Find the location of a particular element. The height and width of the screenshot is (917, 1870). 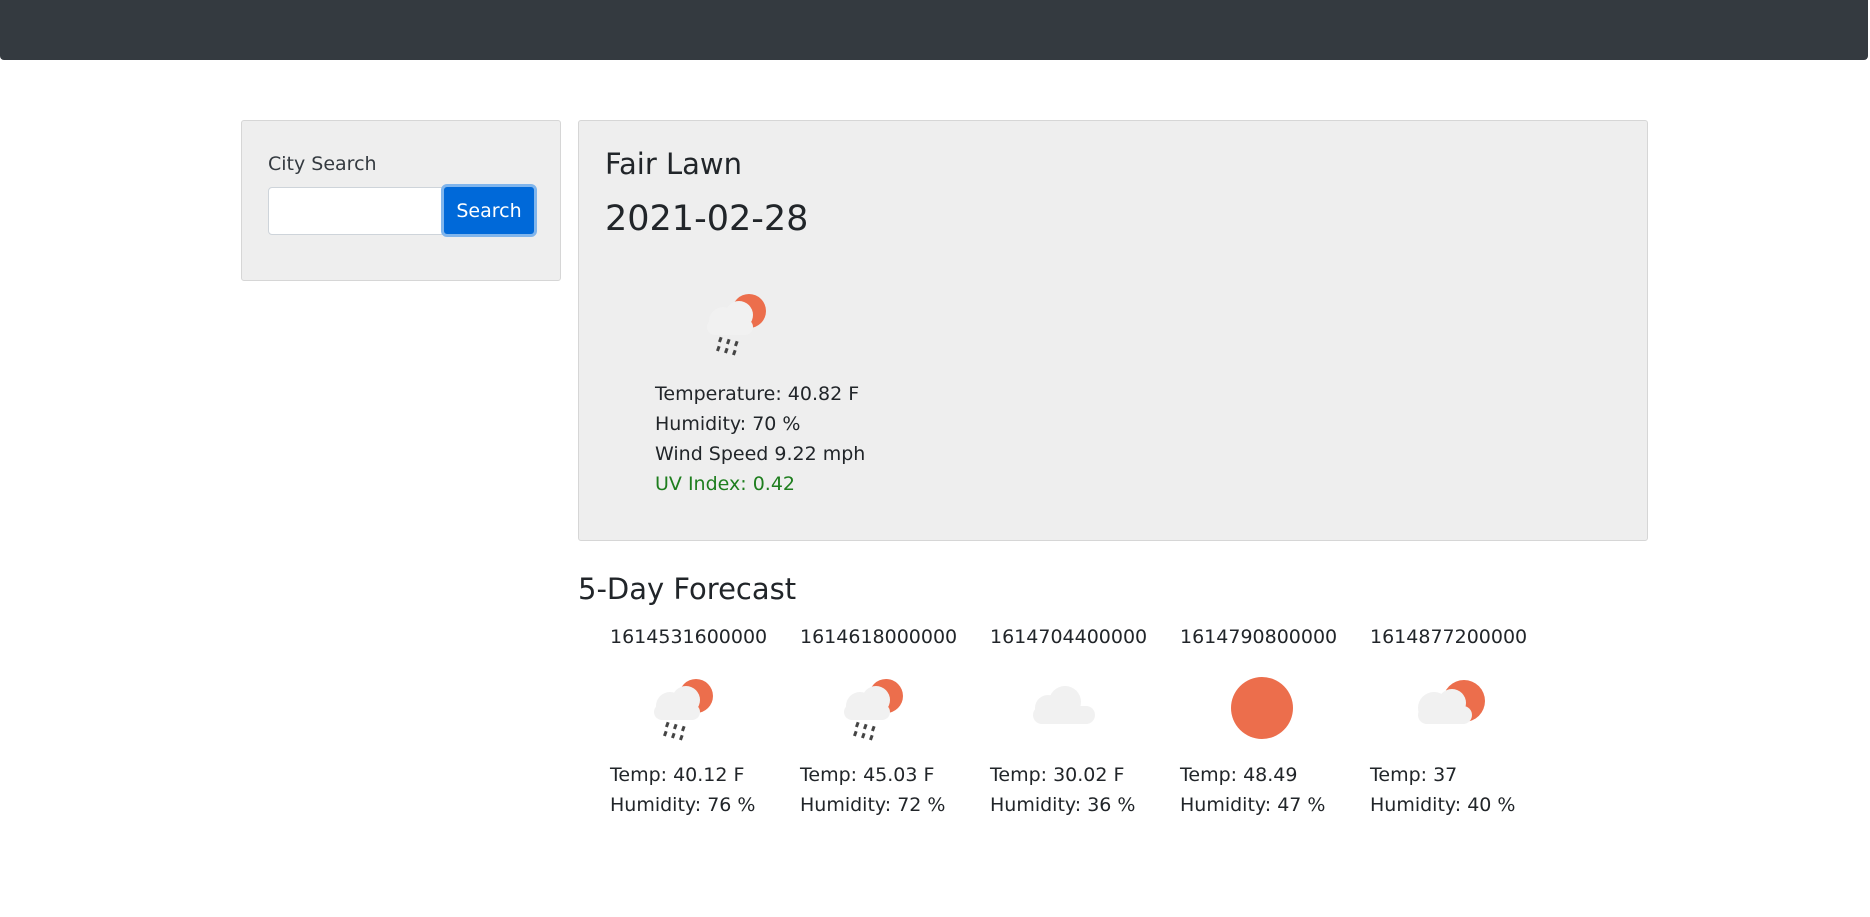

city-search-card: City Search Search is located at coordinates (401, 200).